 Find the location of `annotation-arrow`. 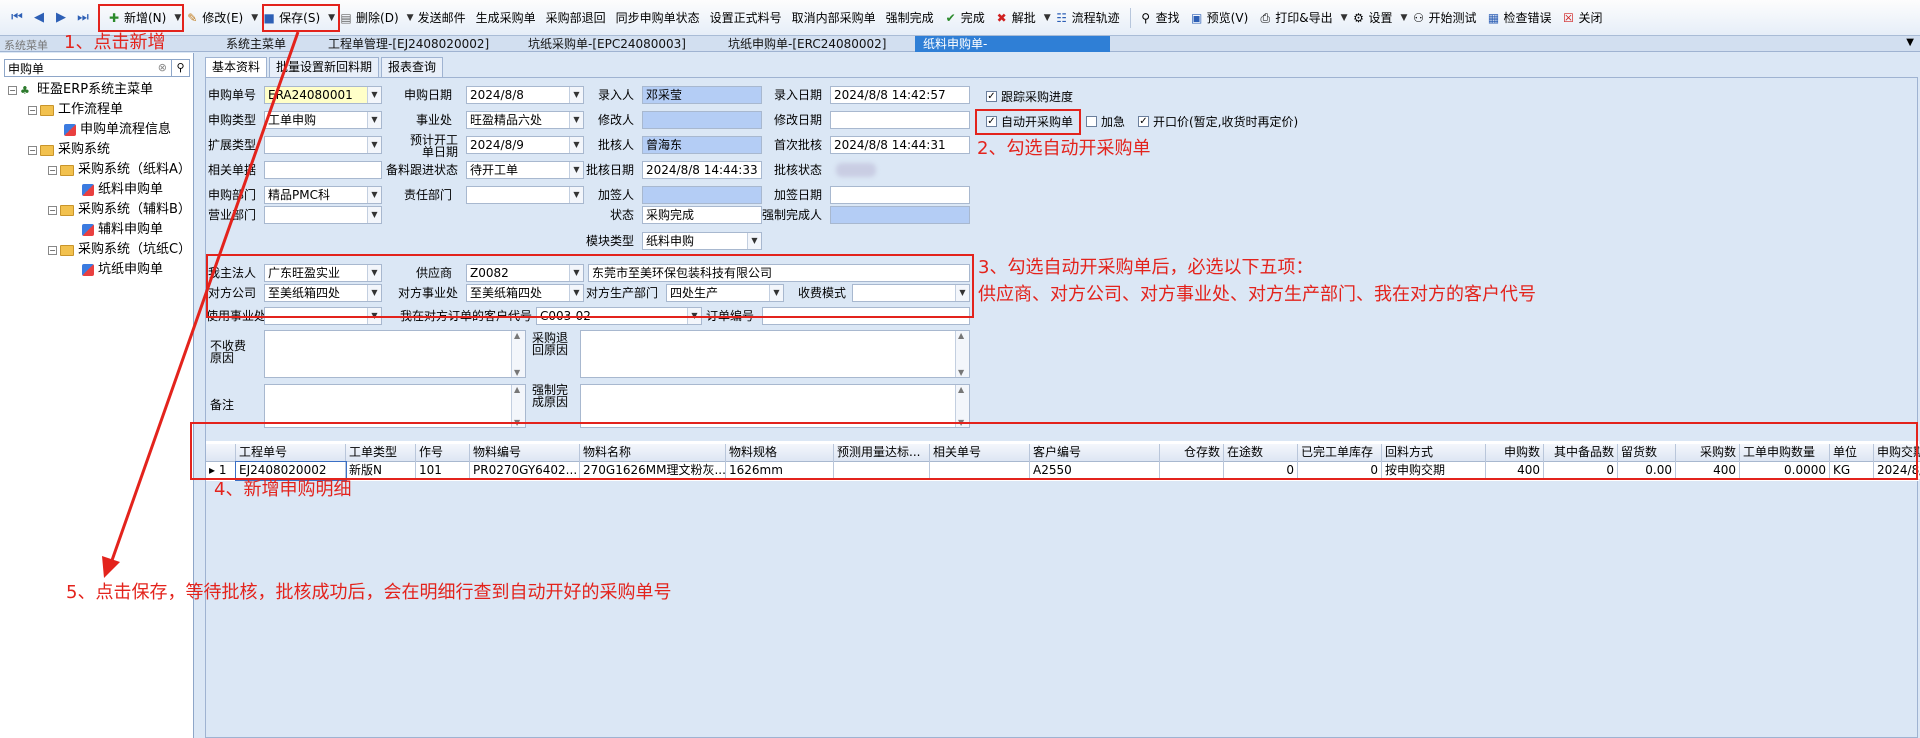

annotation-arrow is located at coordinates (201, 304).